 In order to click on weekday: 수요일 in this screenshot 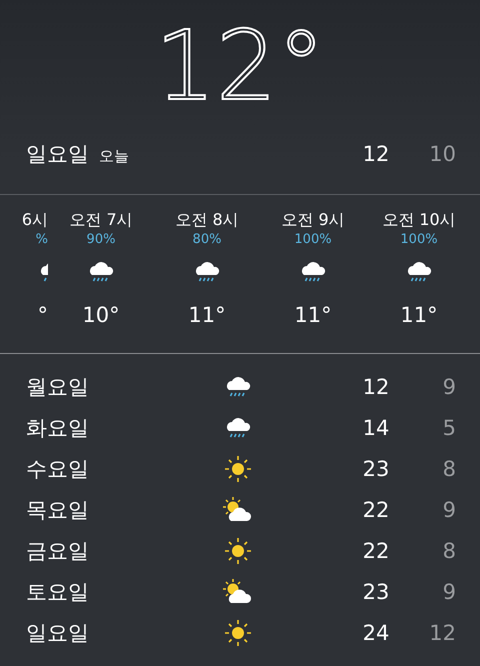, I will do `click(58, 469)`.